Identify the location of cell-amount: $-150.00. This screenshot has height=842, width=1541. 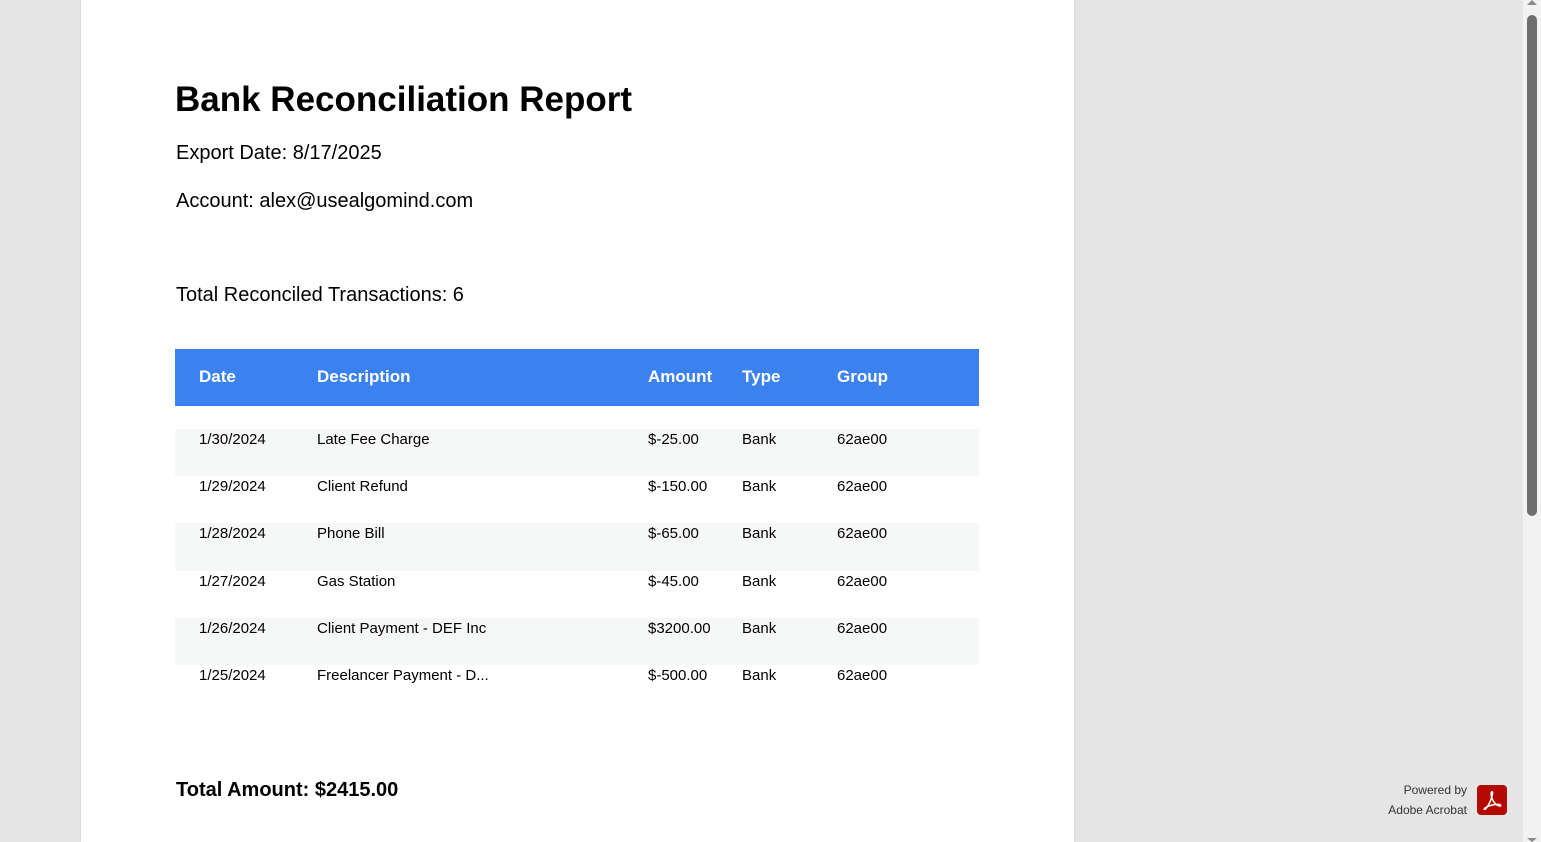
(678, 487).